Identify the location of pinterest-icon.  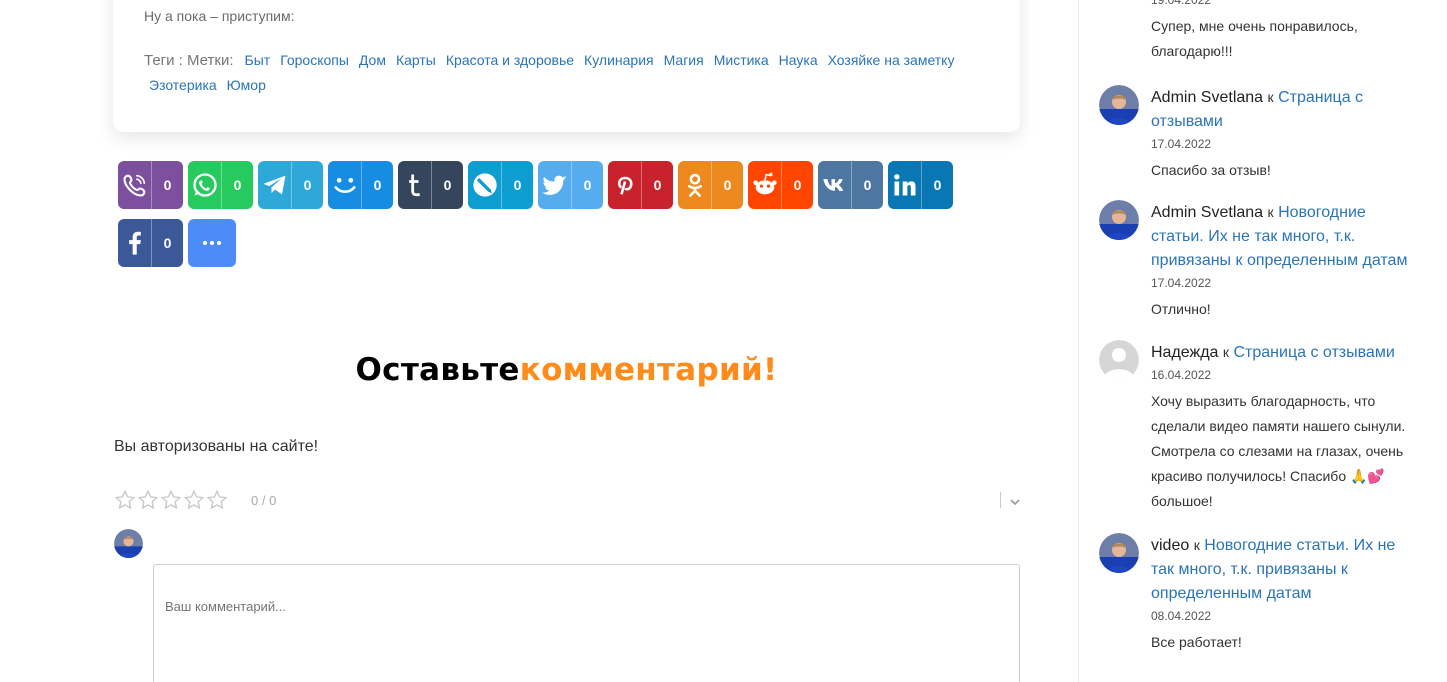
(625, 185).